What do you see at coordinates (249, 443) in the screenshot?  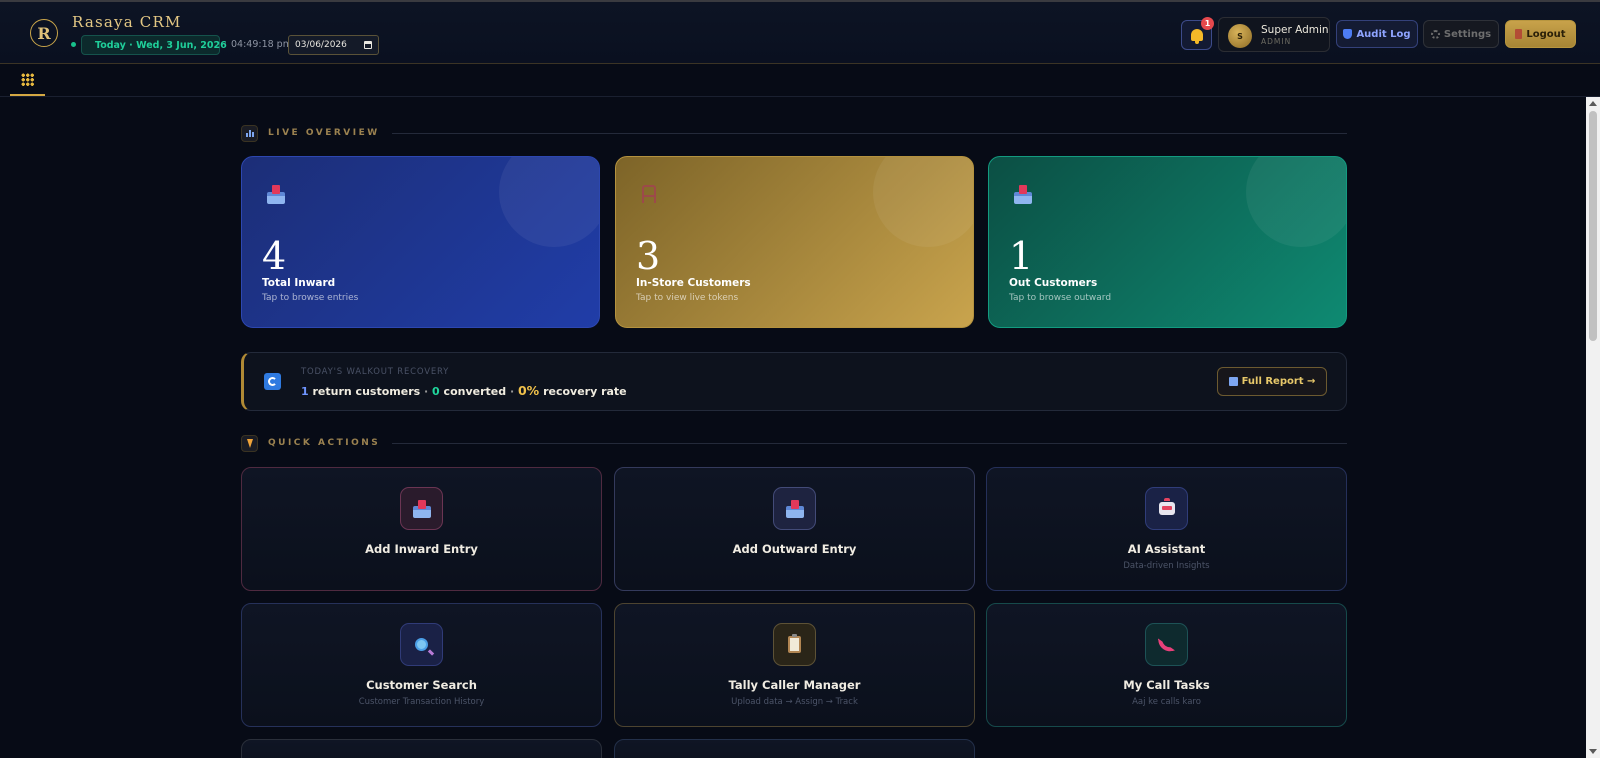 I see `lightning-icon` at bounding box center [249, 443].